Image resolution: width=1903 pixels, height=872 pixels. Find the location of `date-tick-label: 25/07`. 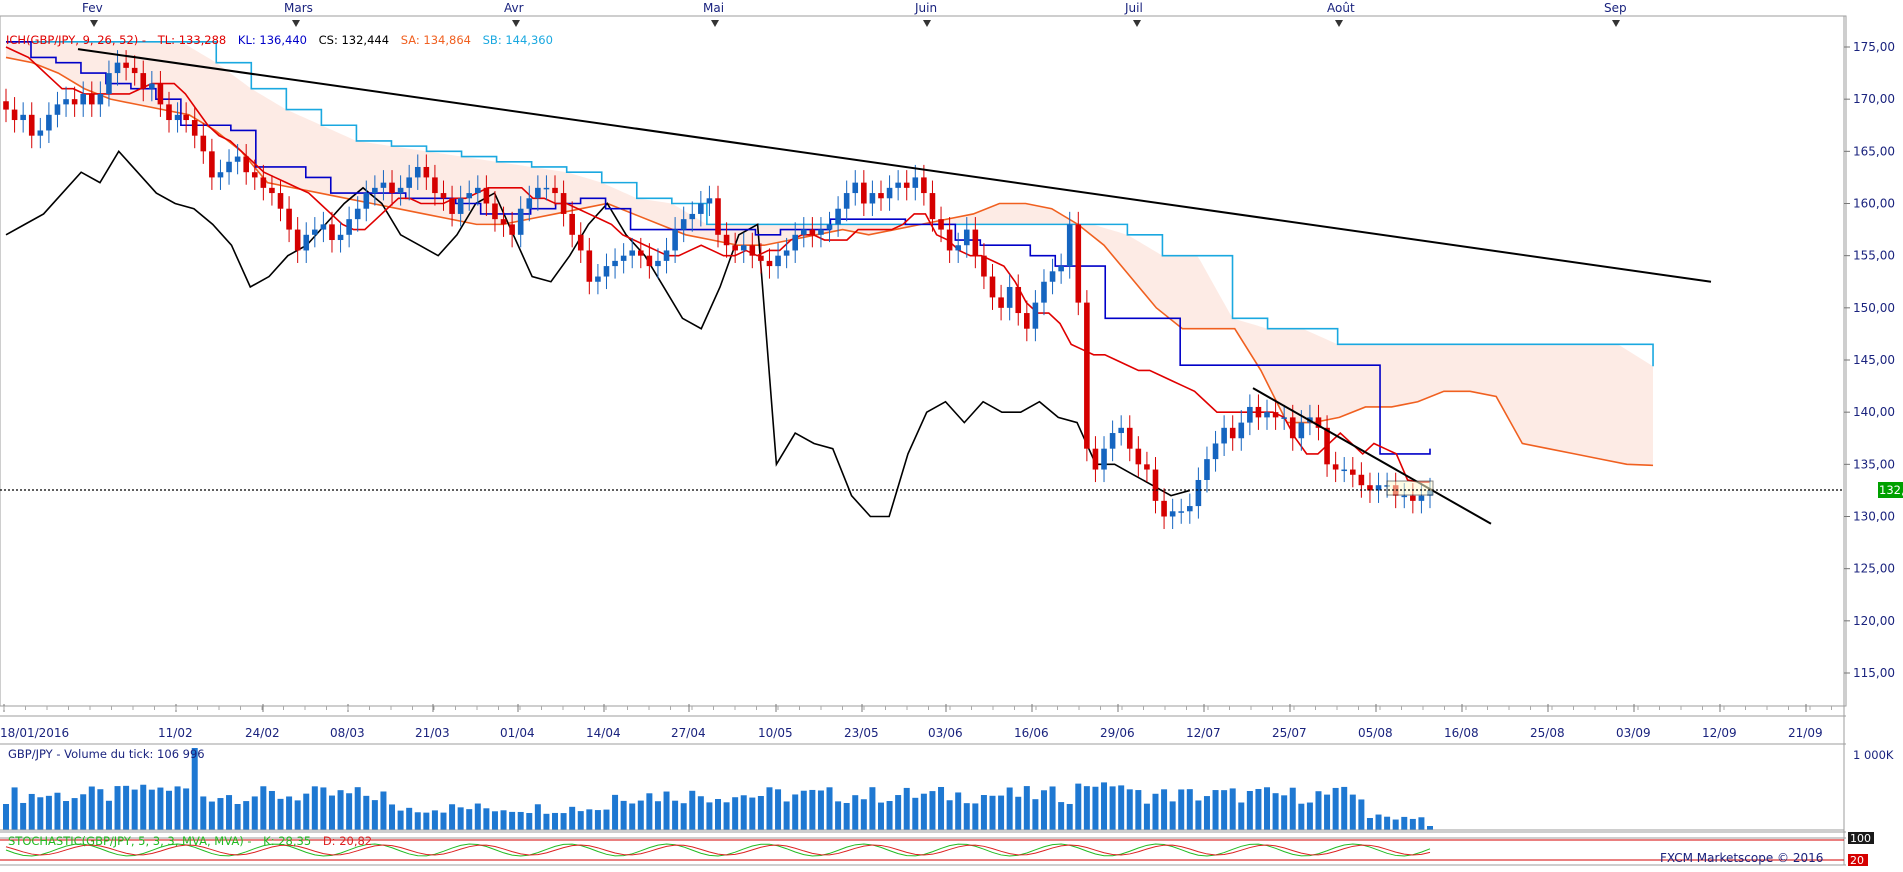

date-tick-label: 25/07 is located at coordinates (1289, 733).